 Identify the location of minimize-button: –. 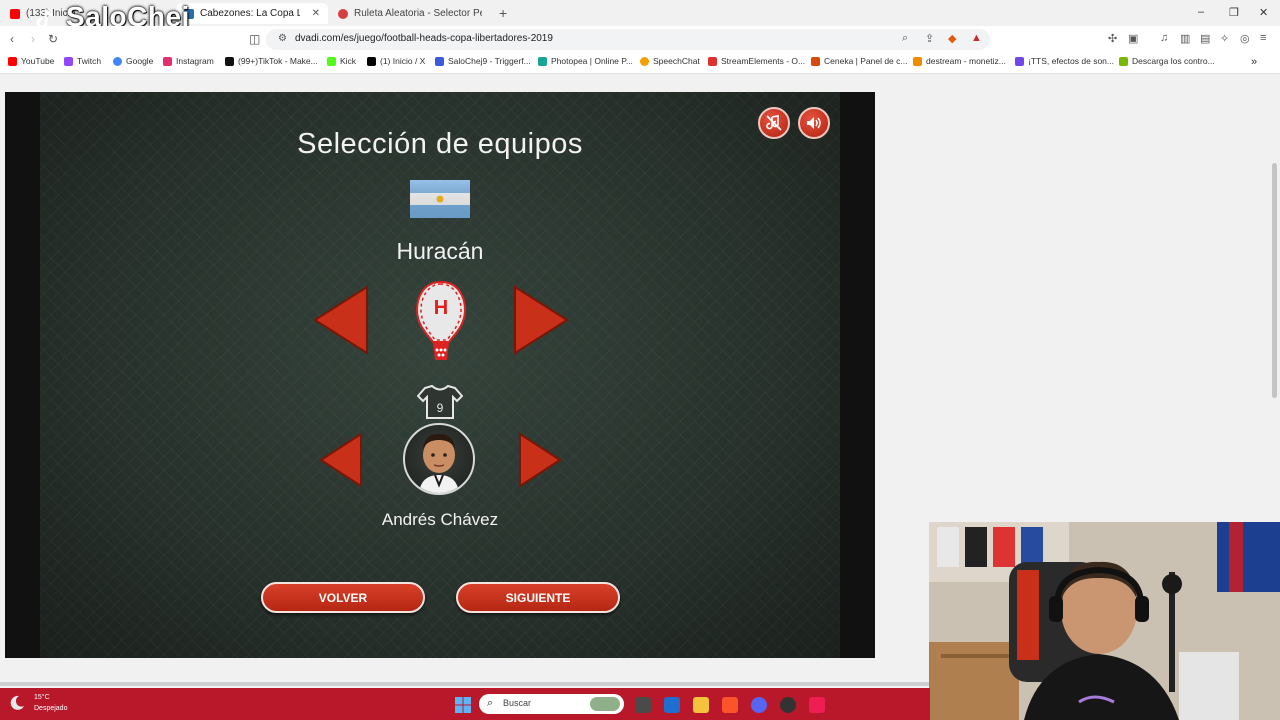
(1201, 12).